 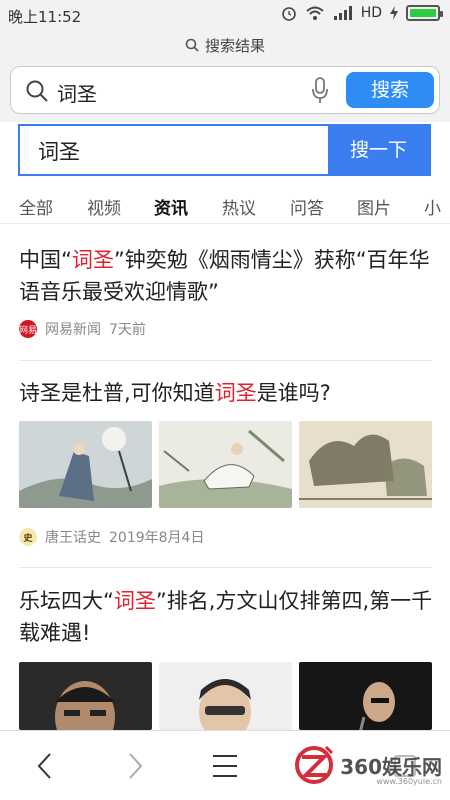 What do you see at coordinates (59, 152) in the screenshot?
I see `page-search-query: 词圣` at bounding box center [59, 152].